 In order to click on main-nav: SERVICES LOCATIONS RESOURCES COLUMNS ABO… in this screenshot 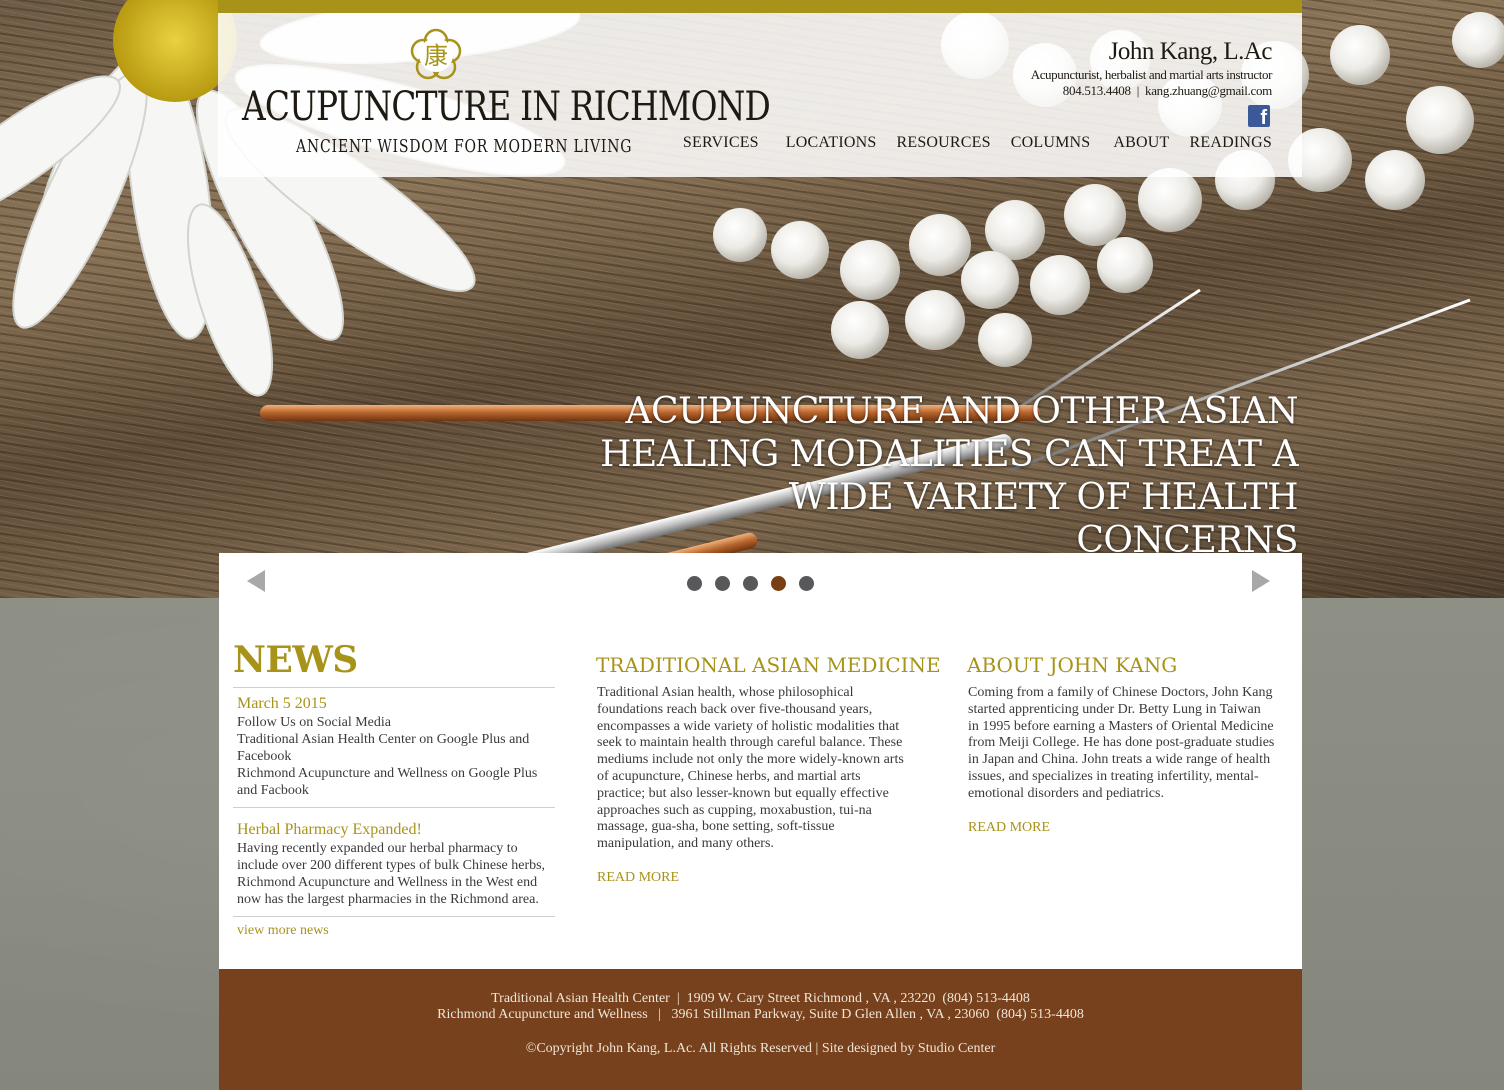, I will do `click(977, 143)`.